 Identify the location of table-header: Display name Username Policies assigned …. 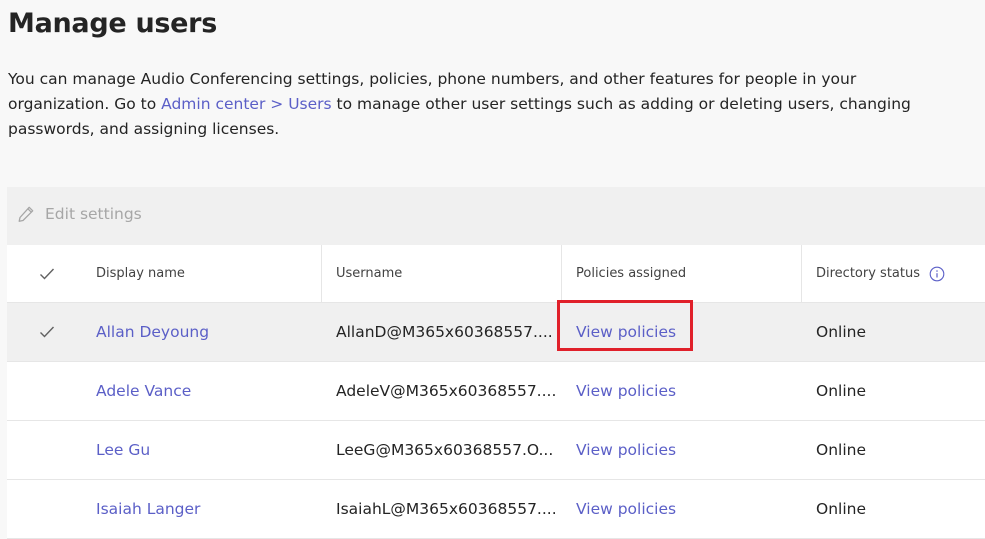
(496, 274).